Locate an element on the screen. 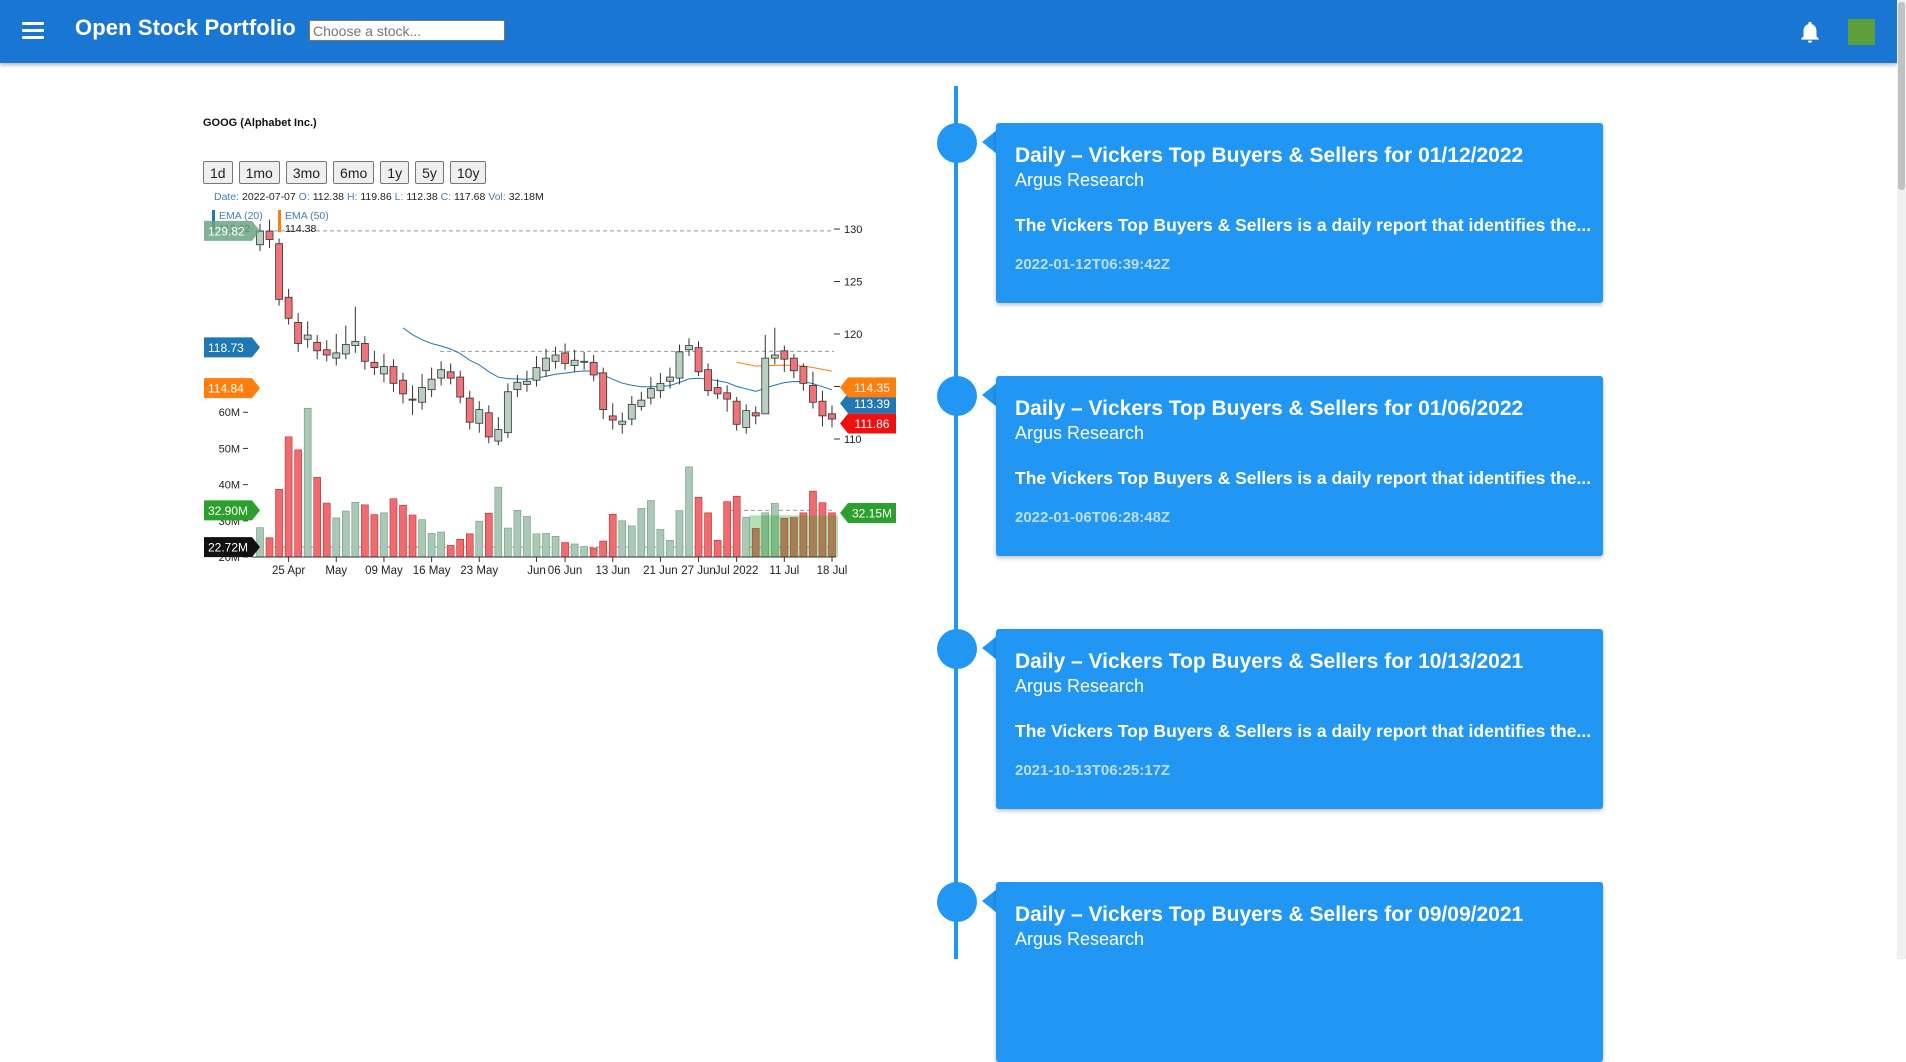  menu-icon is located at coordinates (33, 31).